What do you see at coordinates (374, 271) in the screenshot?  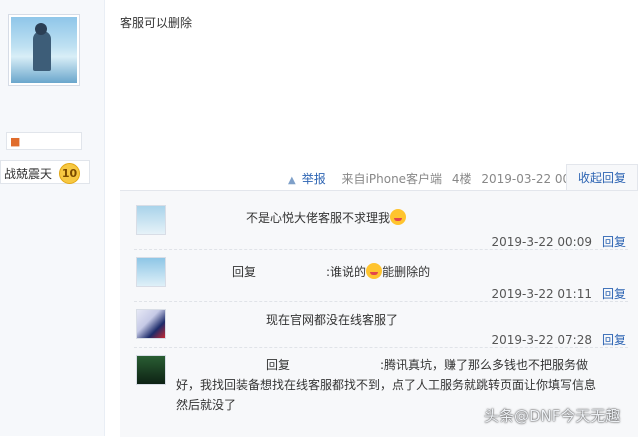 I see `thinking-emoji-icon` at bounding box center [374, 271].